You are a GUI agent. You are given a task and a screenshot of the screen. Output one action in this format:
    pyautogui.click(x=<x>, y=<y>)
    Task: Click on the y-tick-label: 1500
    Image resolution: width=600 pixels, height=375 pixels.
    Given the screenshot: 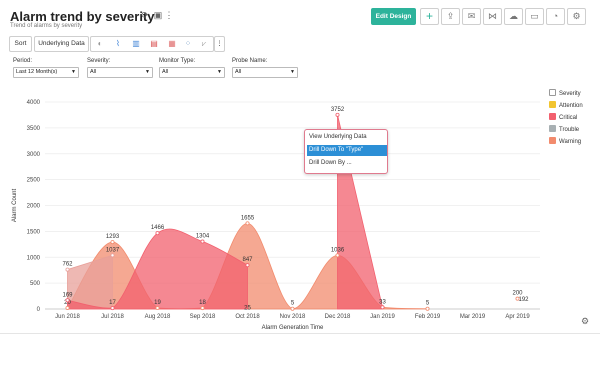 What is the action you would take?
    pyautogui.click(x=34, y=232)
    